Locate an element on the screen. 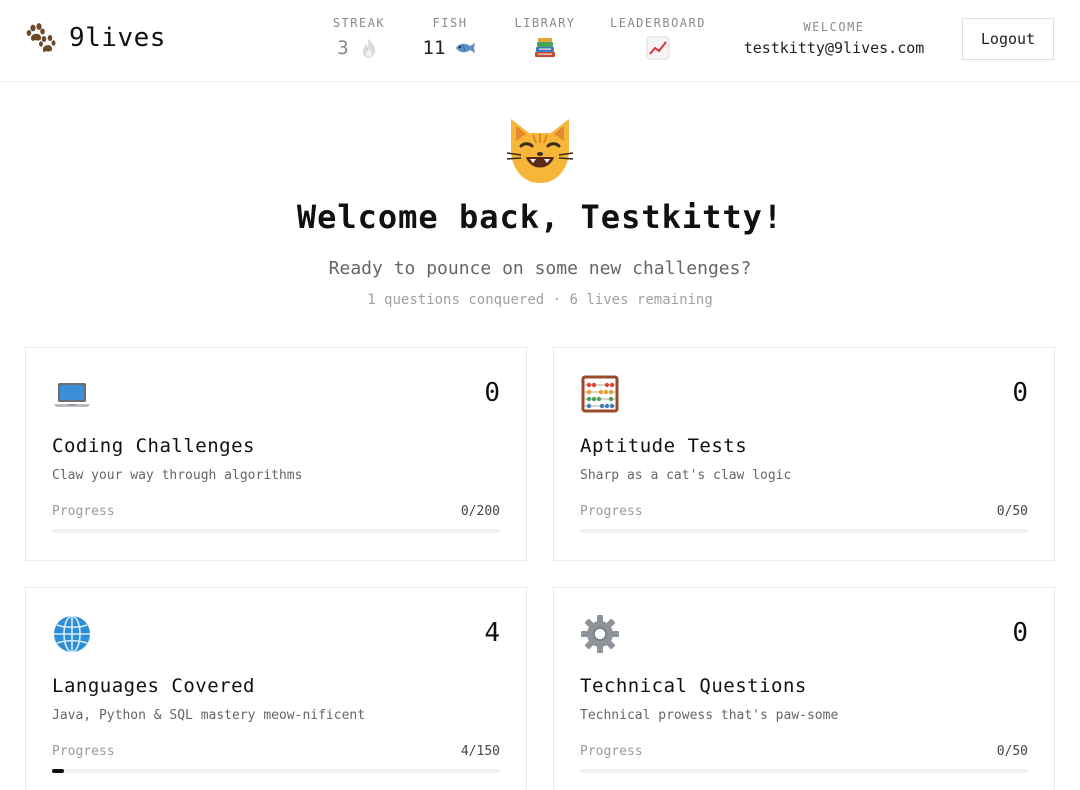 This screenshot has width=1080, height=790. card-description: Sharp as a cat's claw logic is located at coordinates (686, 475).